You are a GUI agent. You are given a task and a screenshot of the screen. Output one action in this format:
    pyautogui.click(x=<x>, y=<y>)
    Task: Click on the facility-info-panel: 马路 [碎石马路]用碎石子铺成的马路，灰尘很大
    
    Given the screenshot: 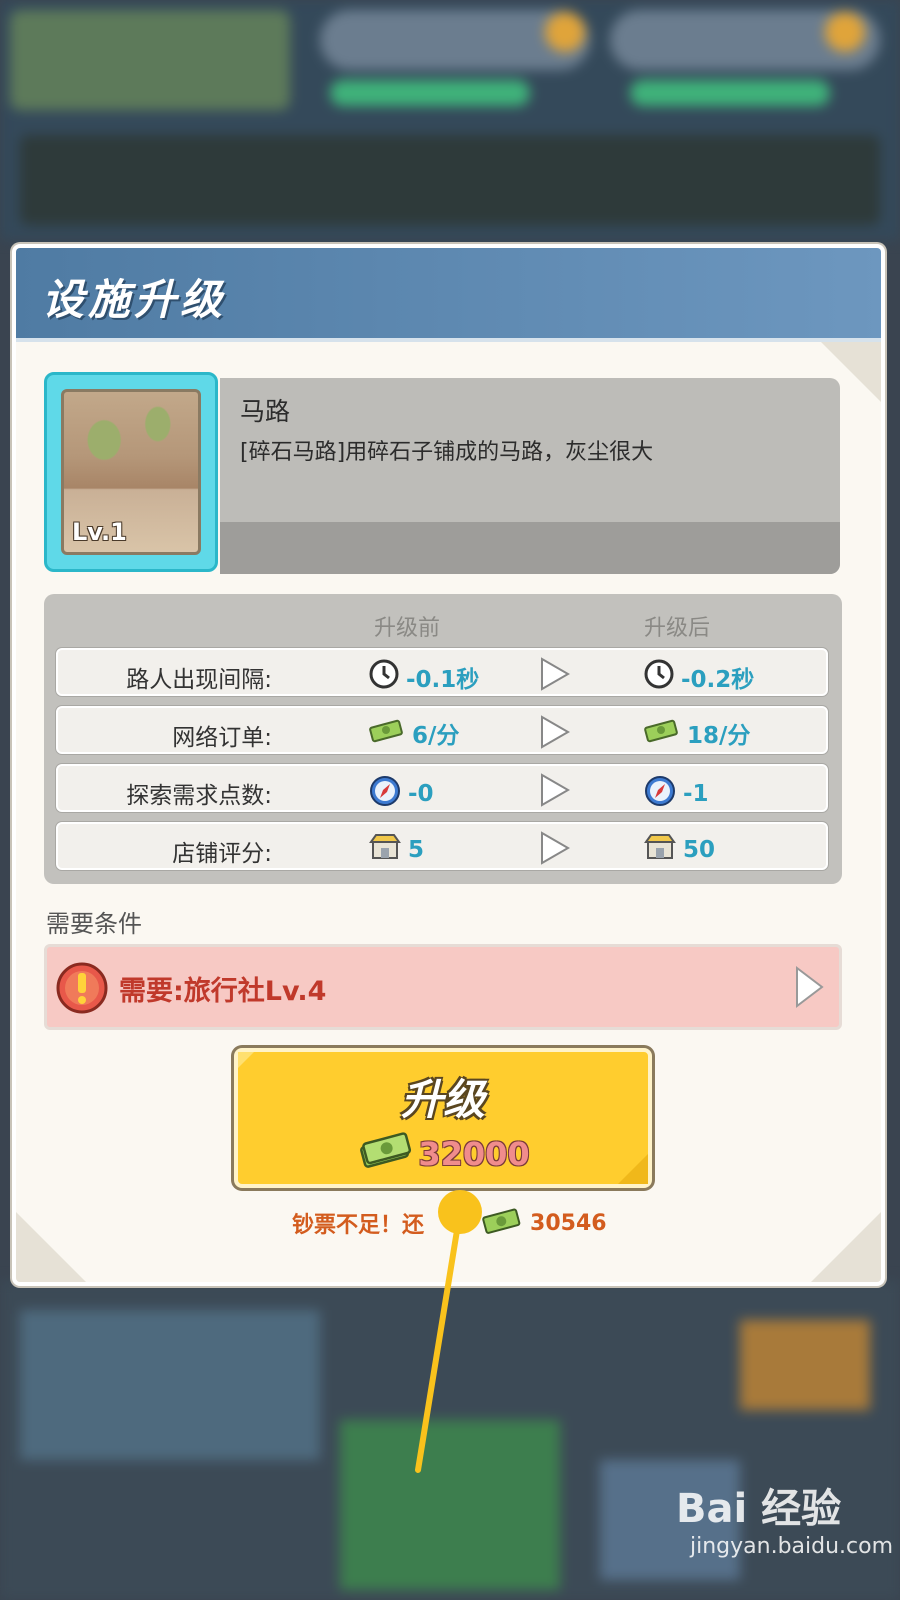 What is the action you would take?
    pyautogui.click(x=530, y=476)
    